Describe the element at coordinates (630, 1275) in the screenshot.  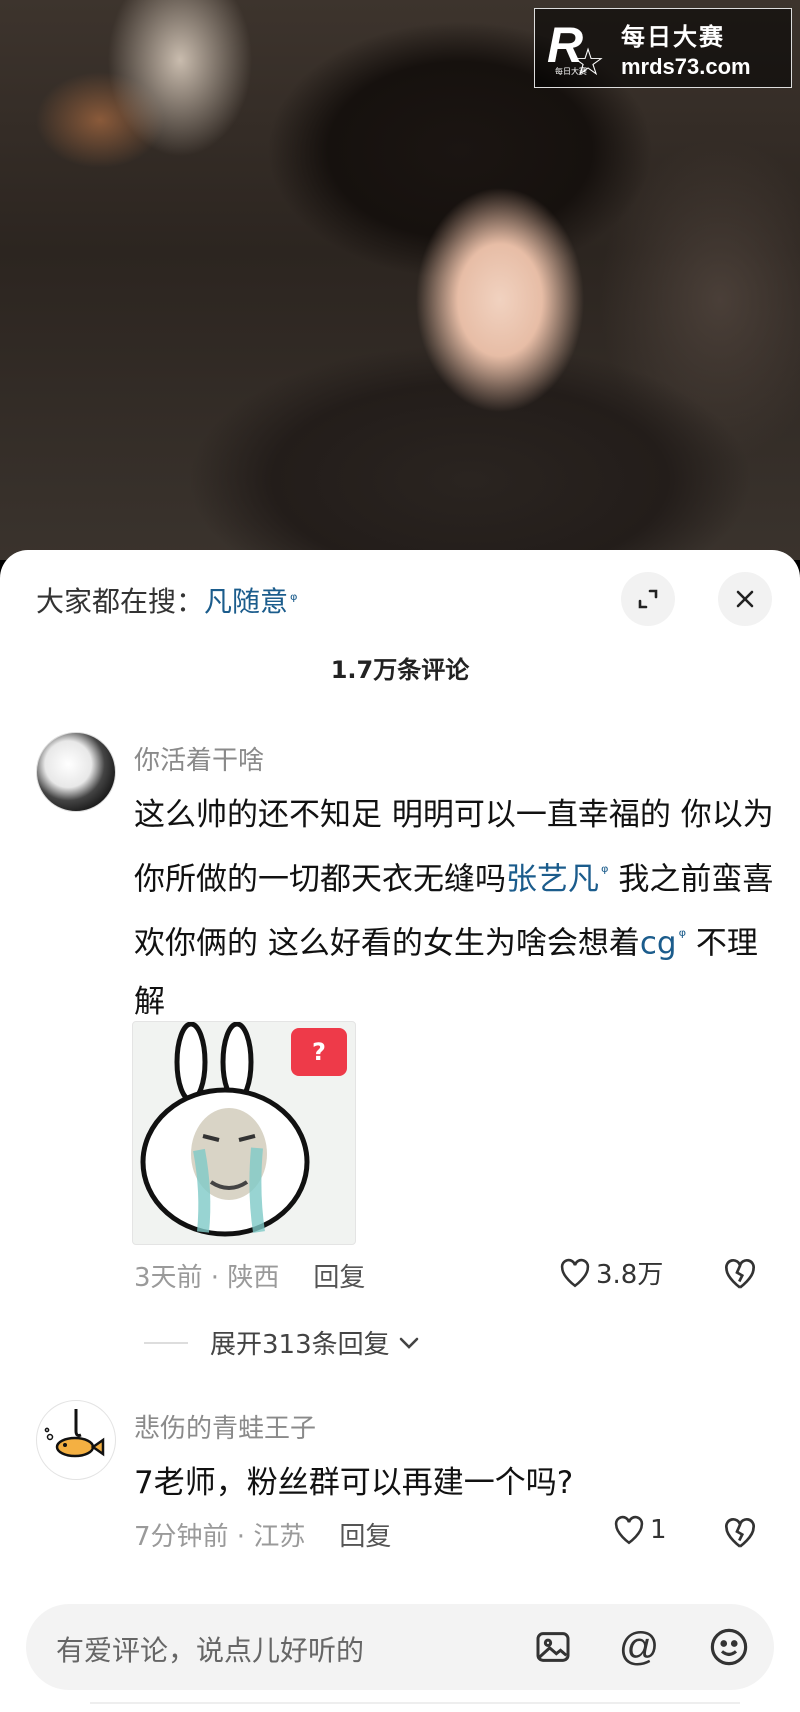
I see `like-count: 3.8万` at that location.